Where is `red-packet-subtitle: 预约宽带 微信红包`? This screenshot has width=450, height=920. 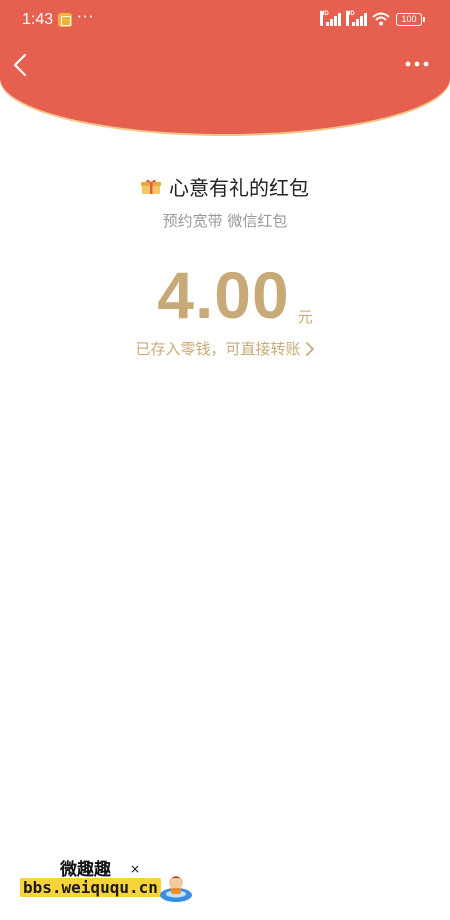
red-packet-subtitle: 预约宽带 微信红包 is located at coordinates (225, 221).